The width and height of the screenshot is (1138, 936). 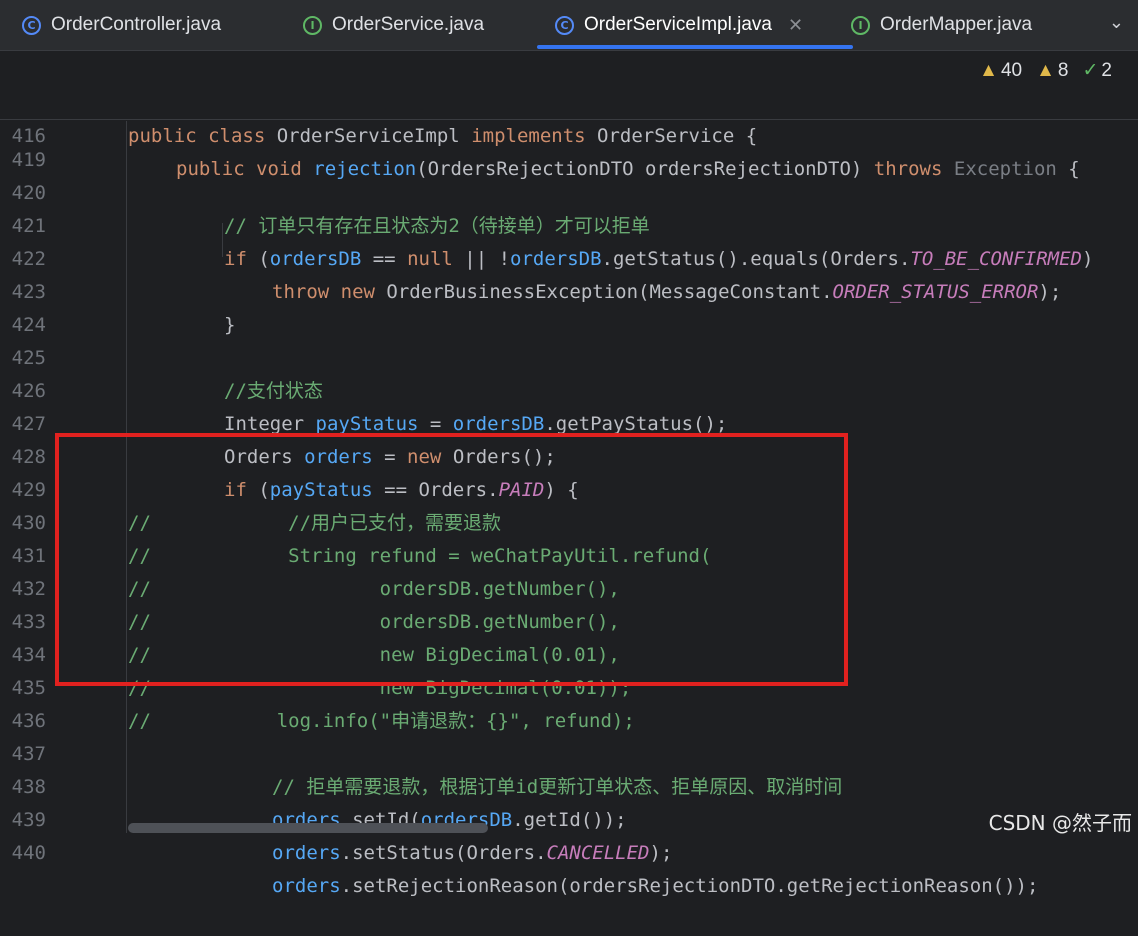 I want to click on warning-count: 40, so click(x=1011, y=70).